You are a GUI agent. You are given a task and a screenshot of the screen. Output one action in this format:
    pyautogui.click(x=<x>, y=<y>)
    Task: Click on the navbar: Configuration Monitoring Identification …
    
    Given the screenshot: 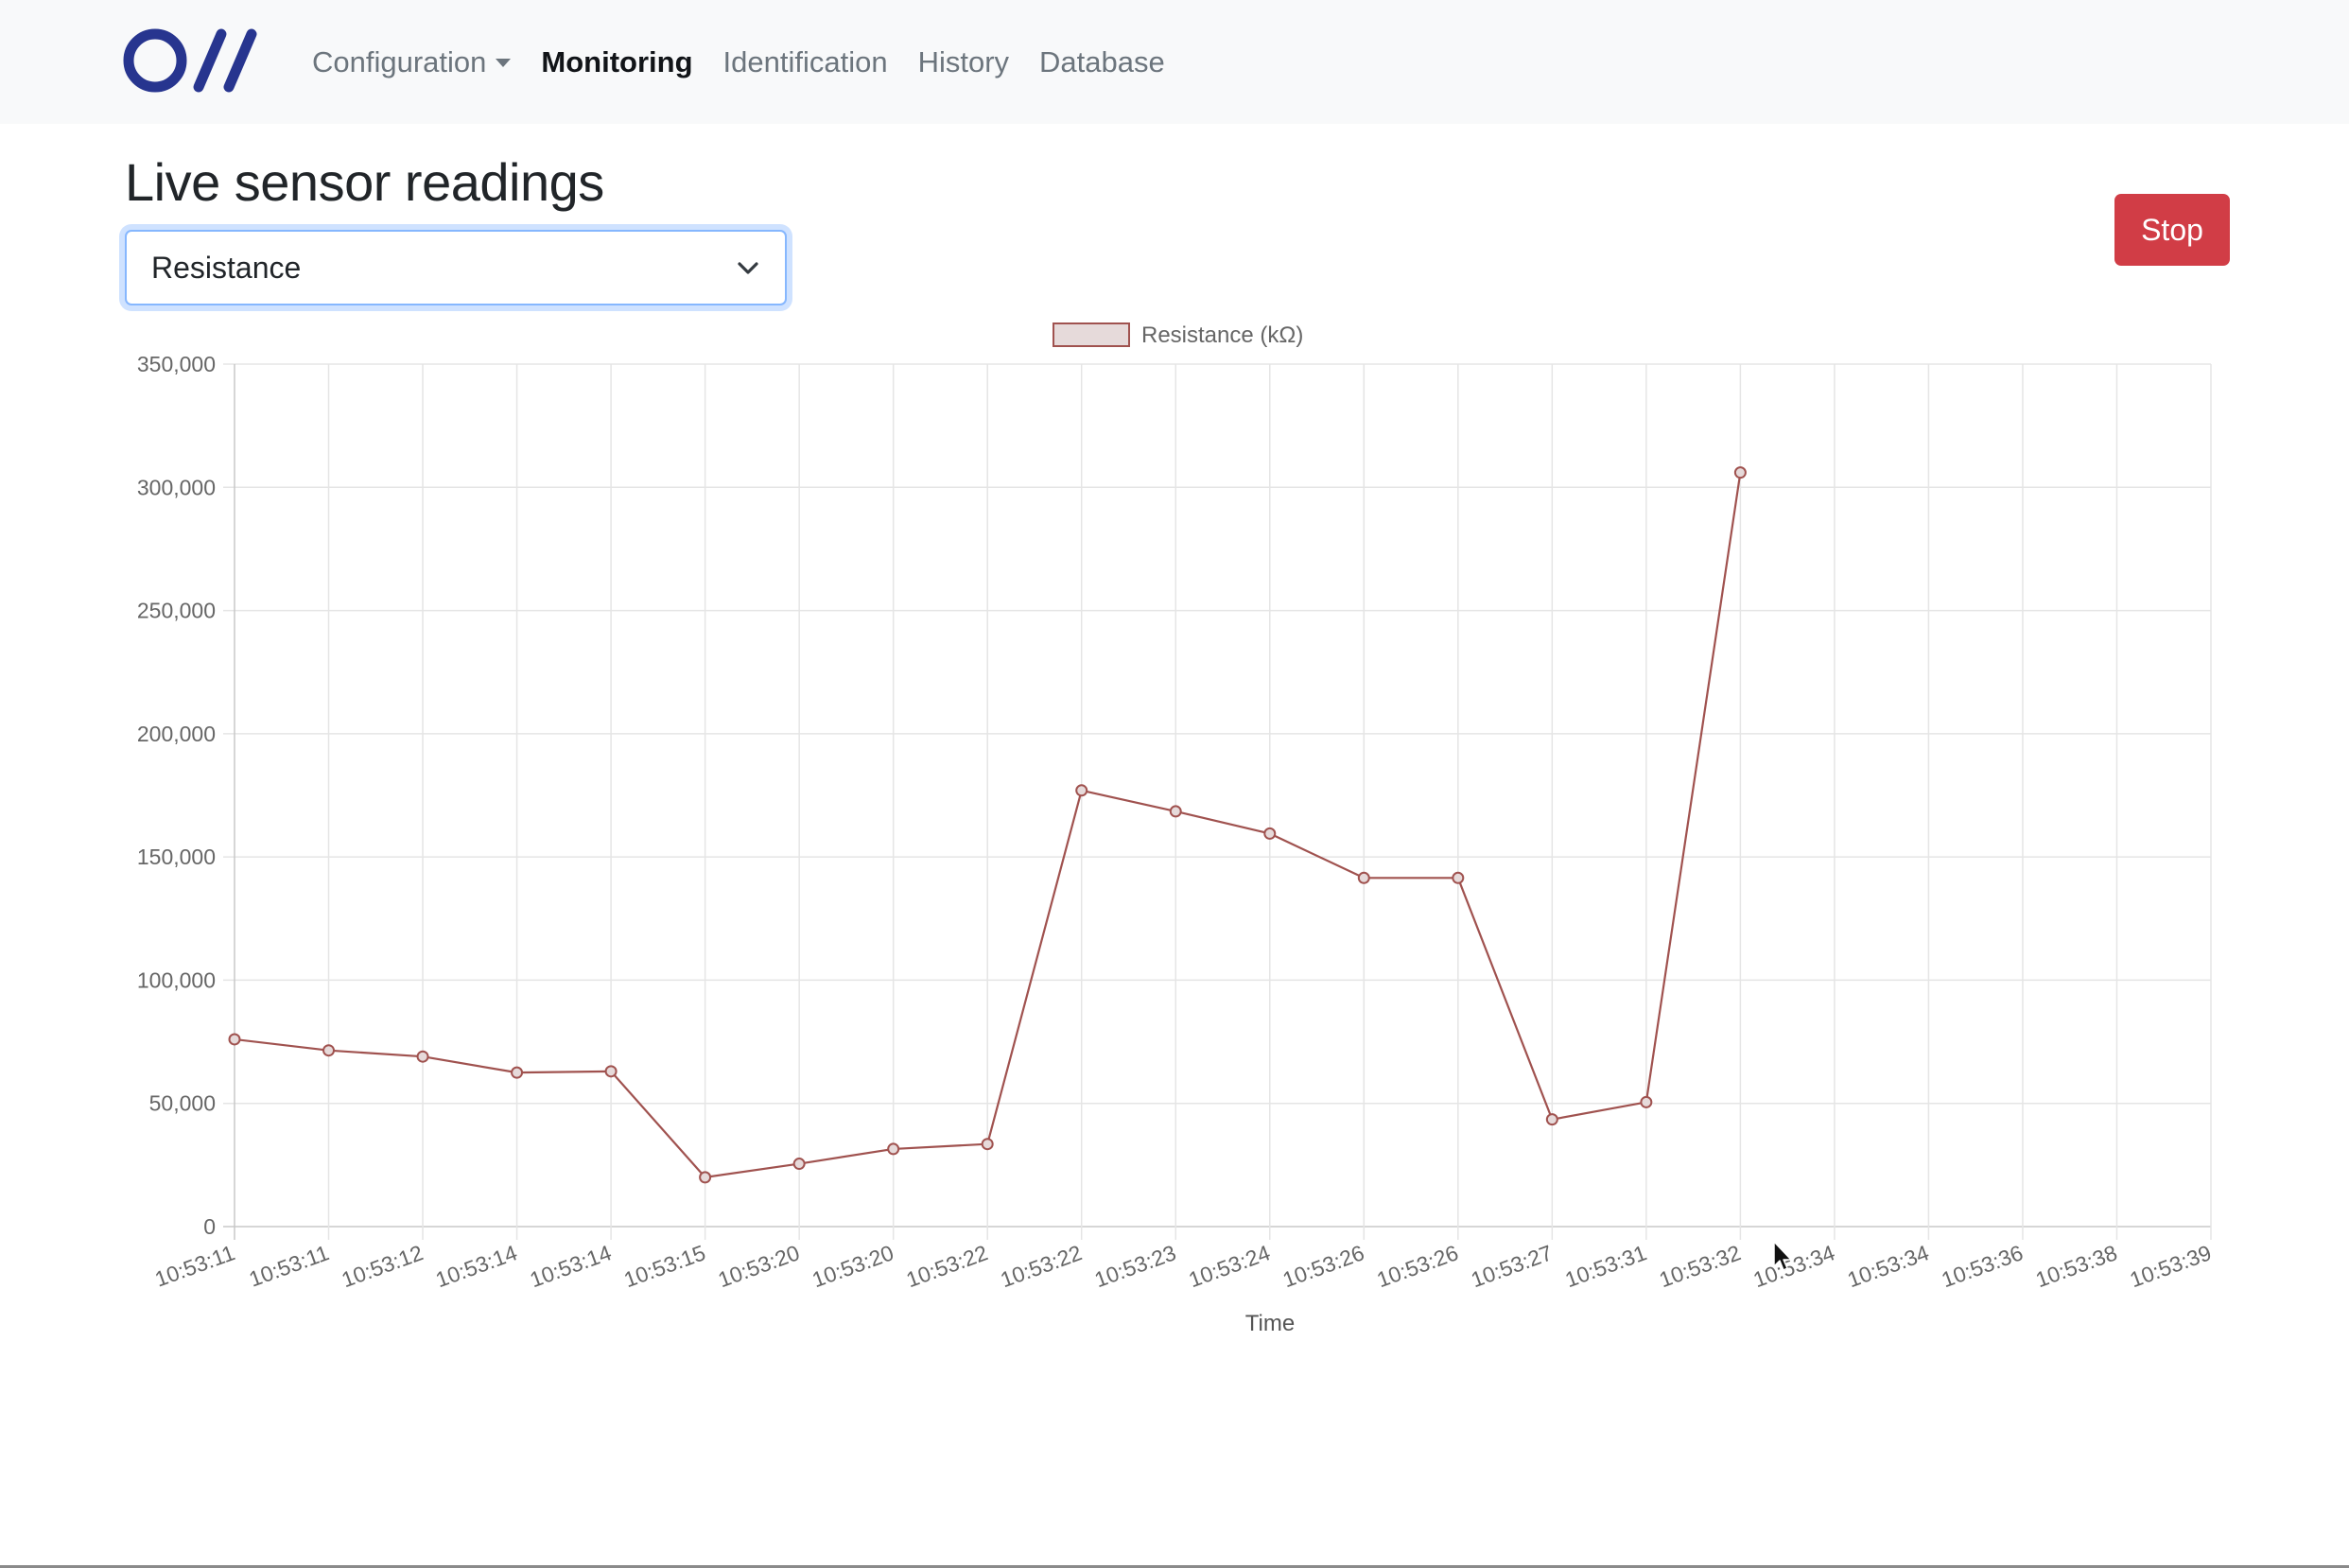 What is the action you would take?
    pyautogui.click(x=1174, y=62)
    